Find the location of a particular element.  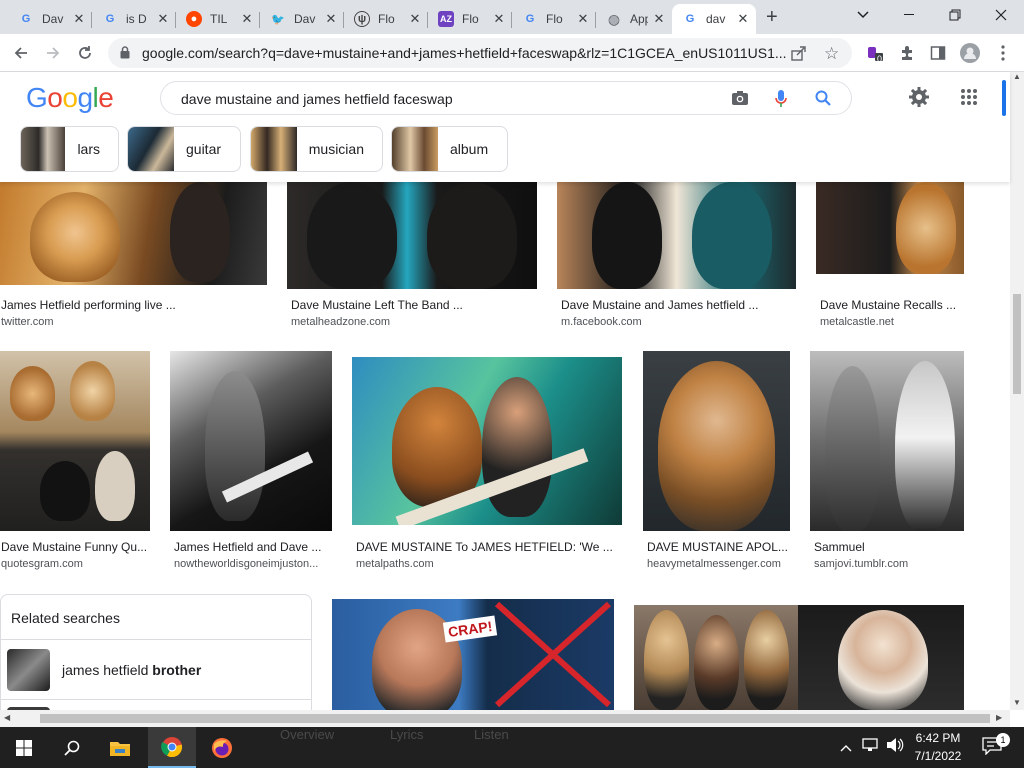

lock-icon is located at coordinates (125, 55).